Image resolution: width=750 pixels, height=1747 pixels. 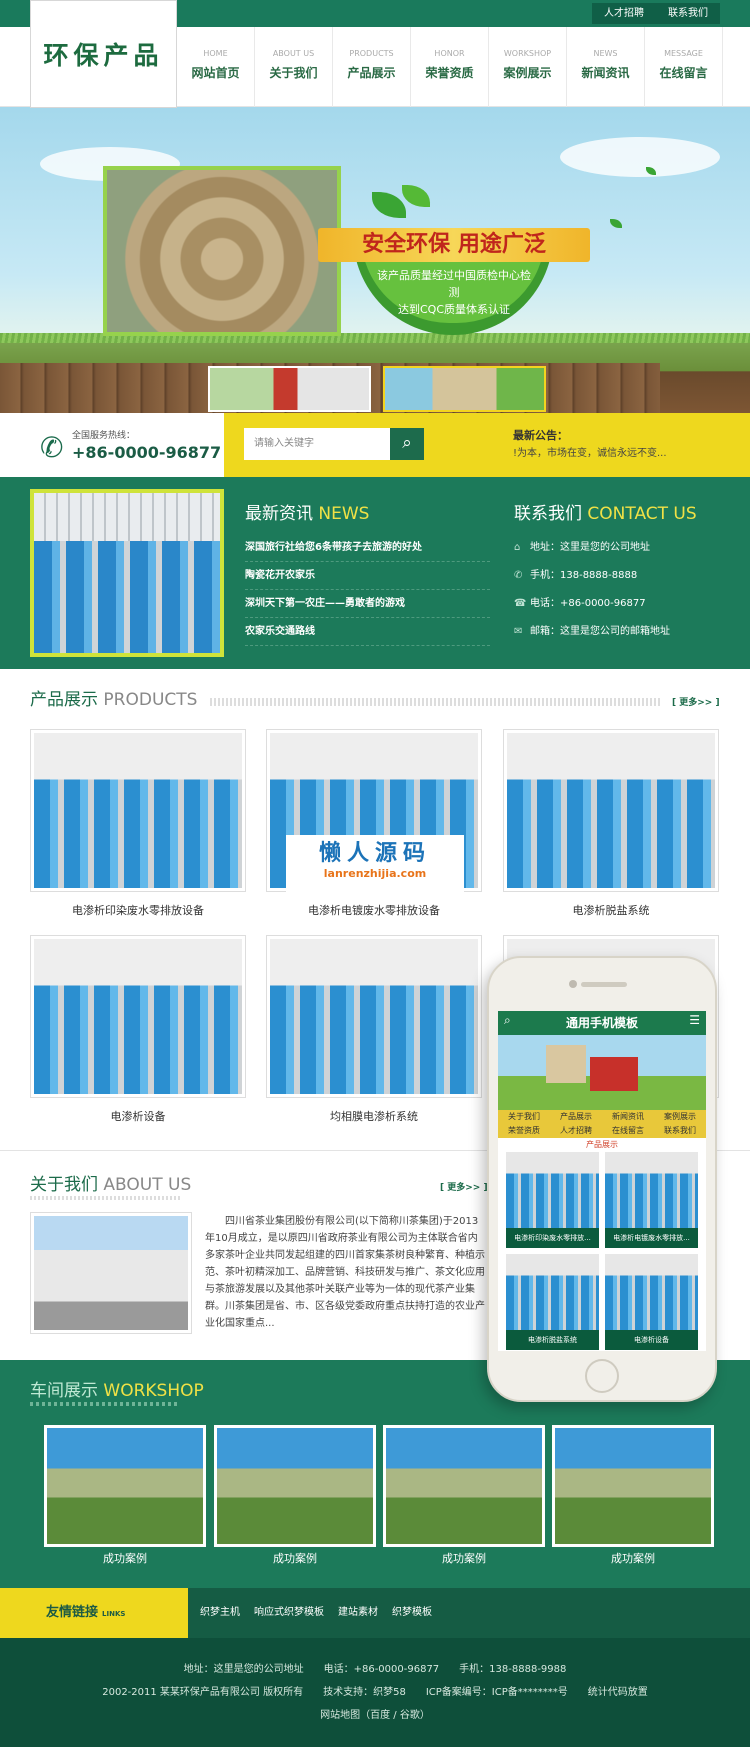 I want to click on news-photo, so click(x=127, y=573).